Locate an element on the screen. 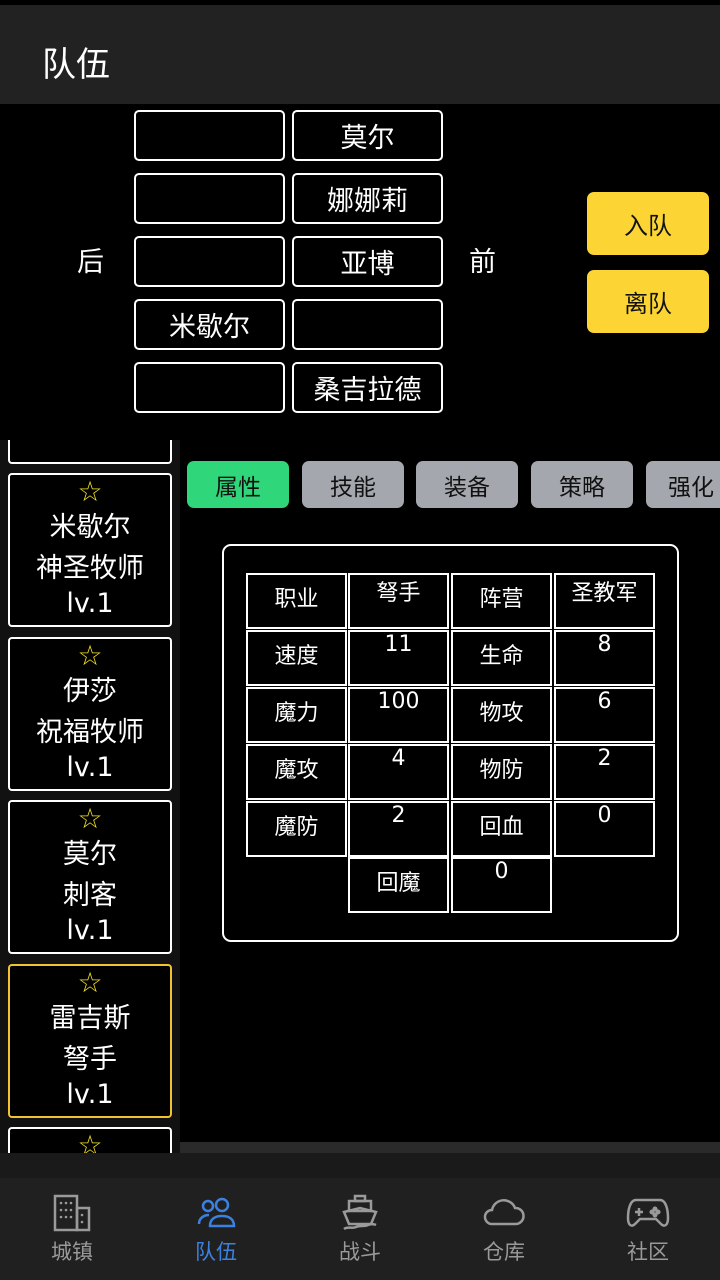 This screenshot has width=720, height=1280. hero-name: 伊莎 is located at coordinates (90, 691).